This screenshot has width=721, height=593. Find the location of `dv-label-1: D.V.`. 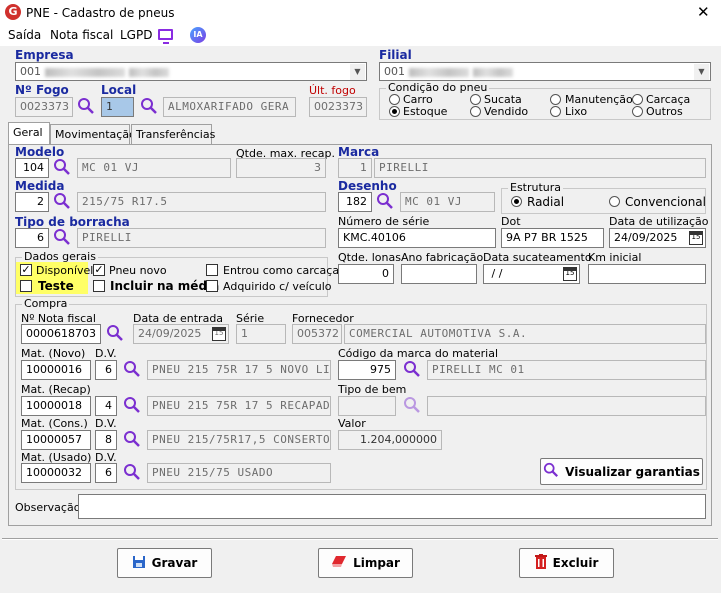

dv-label-1: D.V. is located at coordinates (106, 353).